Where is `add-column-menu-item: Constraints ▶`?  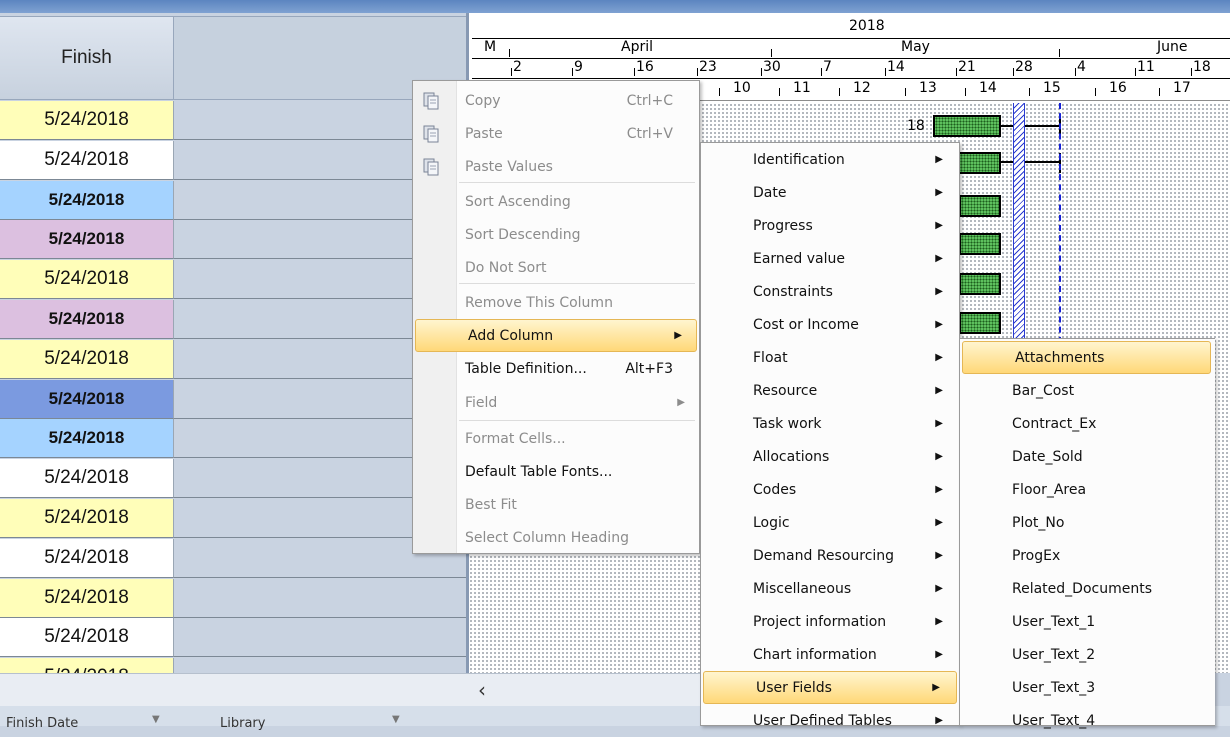 add-column-menu-item: Constraints ▶ is located at coordinates (830, 291).